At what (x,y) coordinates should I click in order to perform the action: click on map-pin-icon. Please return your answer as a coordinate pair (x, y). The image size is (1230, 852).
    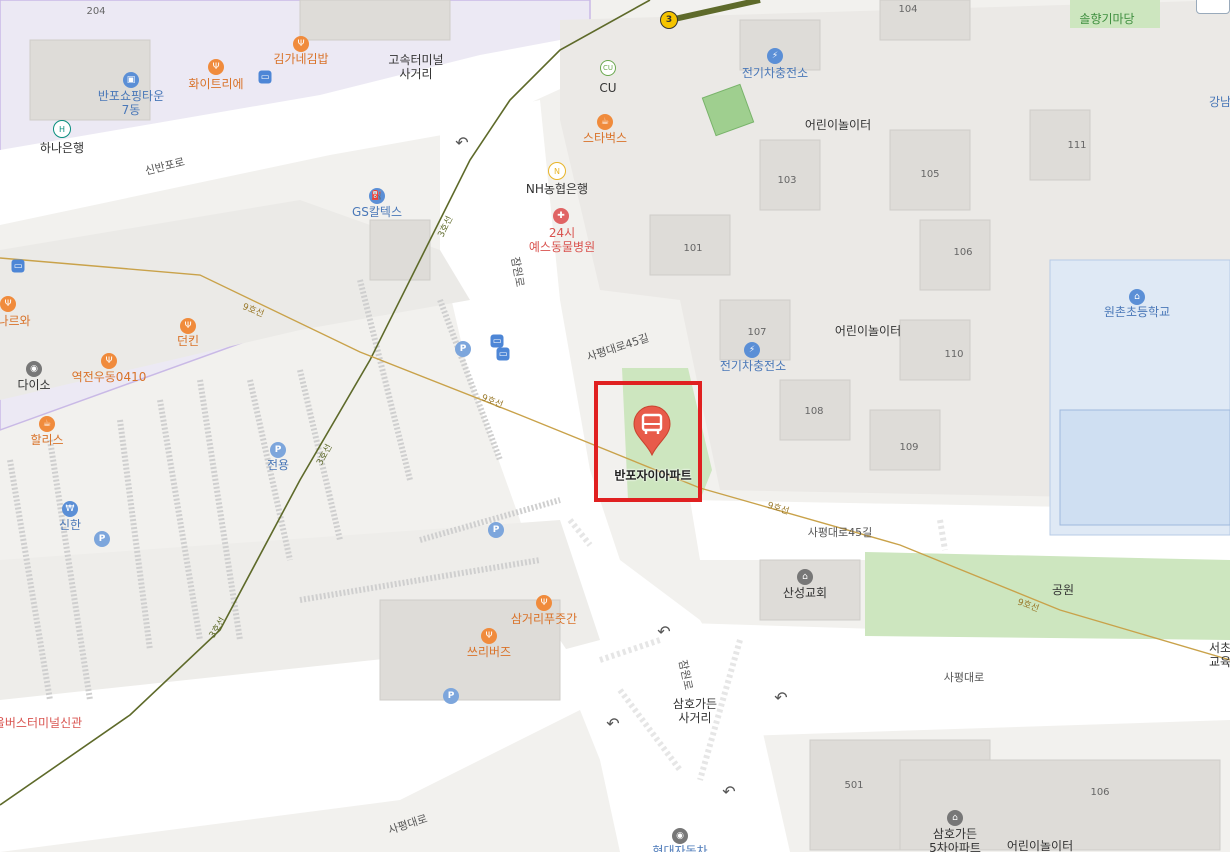
    Looking at the image, I should click on (652, 431).